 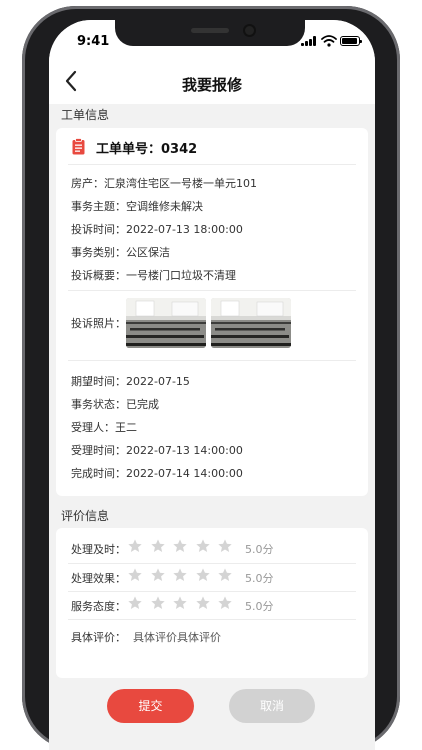 What do you see at coordinates (184, 229) in the screenshot?
I see `field-value: 2022-07-13 18:00:00` at bounding box center [184, 229].